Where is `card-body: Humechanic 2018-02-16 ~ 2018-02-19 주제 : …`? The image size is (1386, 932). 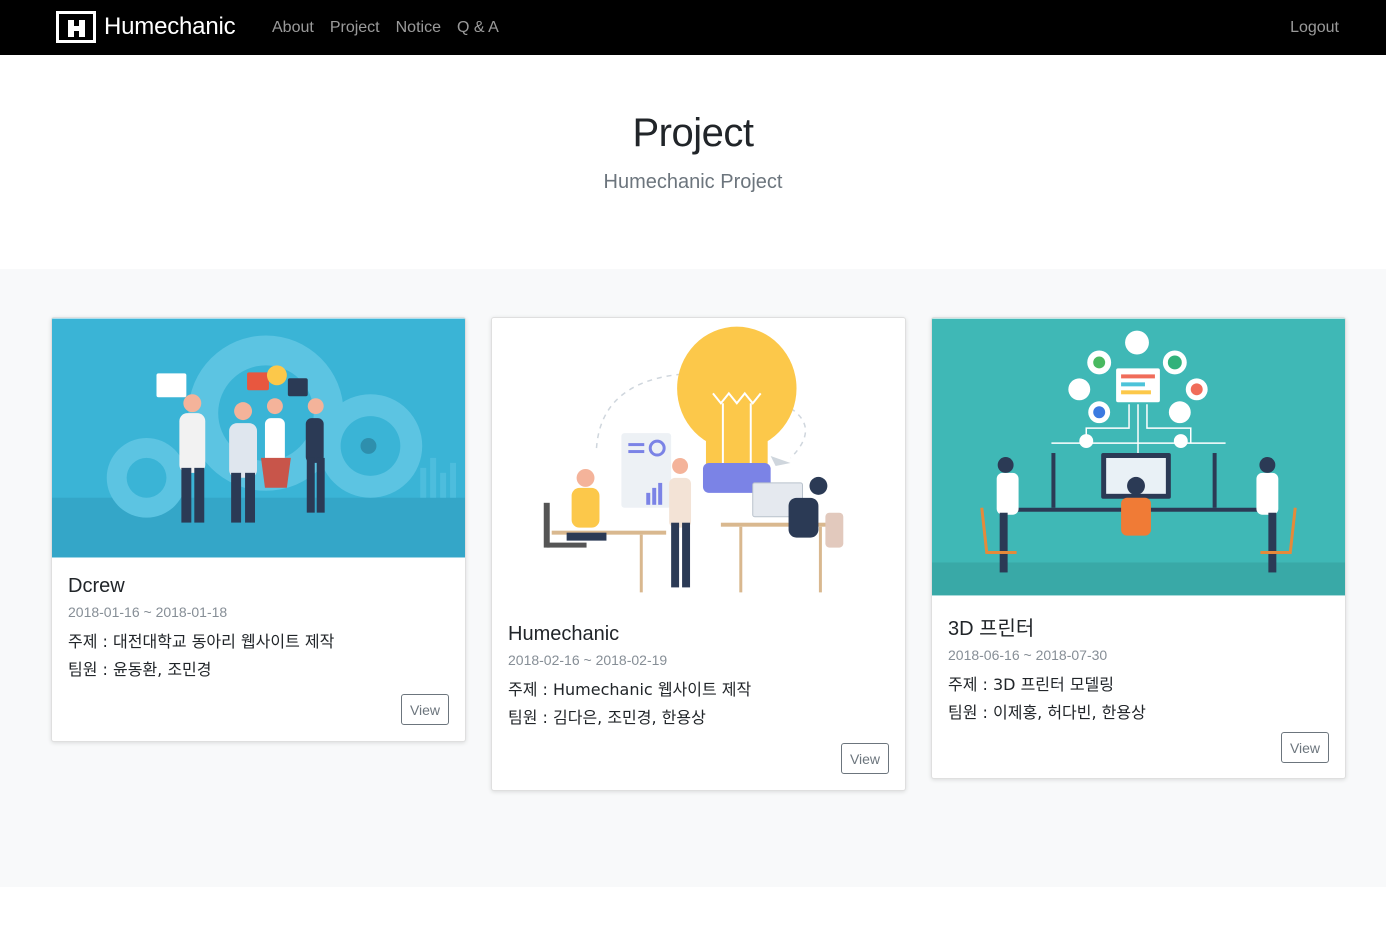 card-body: Humechanic 2018-02-16 ~ 2018-02-19 주제 : … is located at coordinates (698, 690).